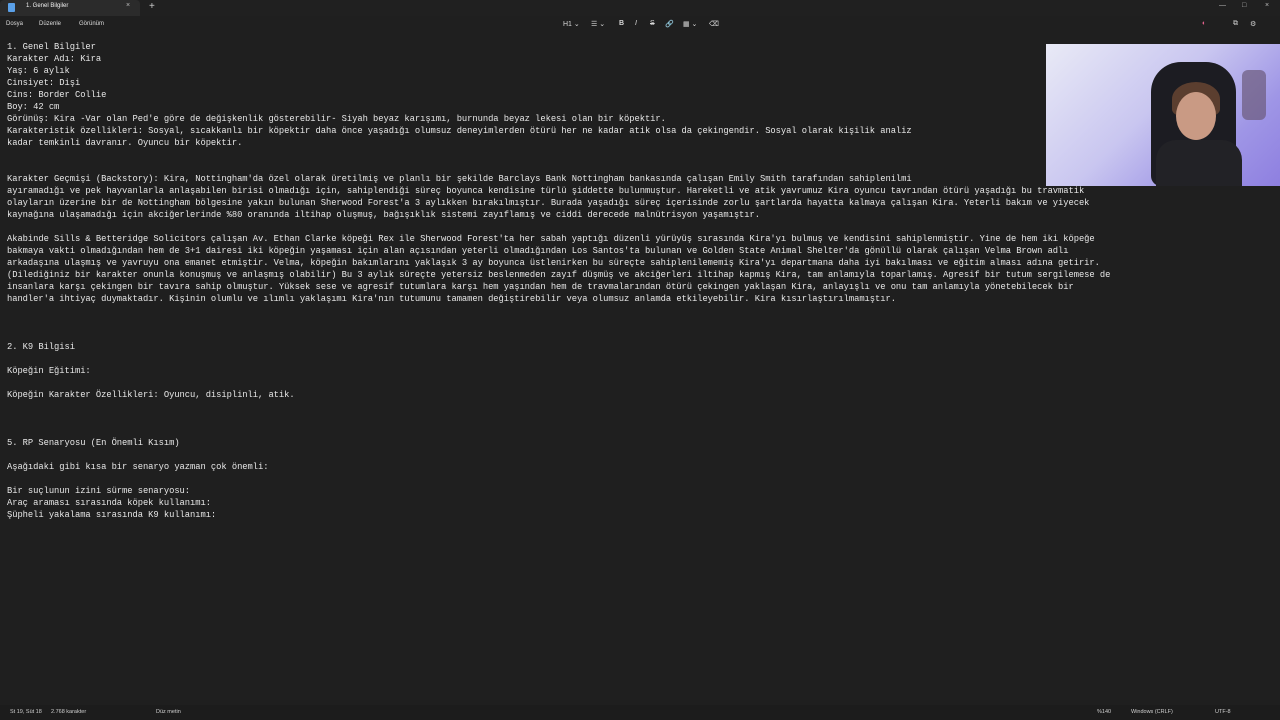  Describe the element at coordinates (50, 24) in the screenshot. I see `menu-edit: Düzenle` at that location.